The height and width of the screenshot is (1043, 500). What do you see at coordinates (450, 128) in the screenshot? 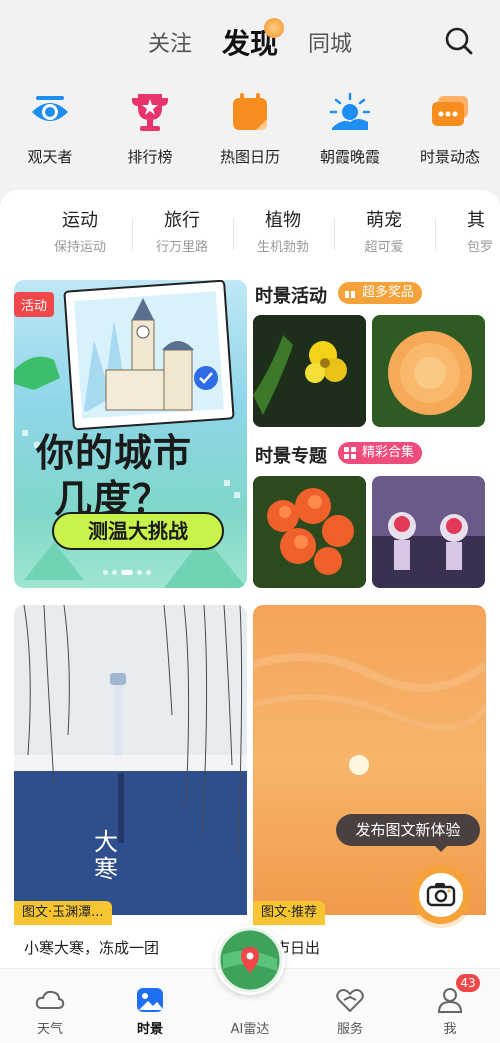
I see `entry-live-scenes: 时景动态` at bounding box center [450, 128].